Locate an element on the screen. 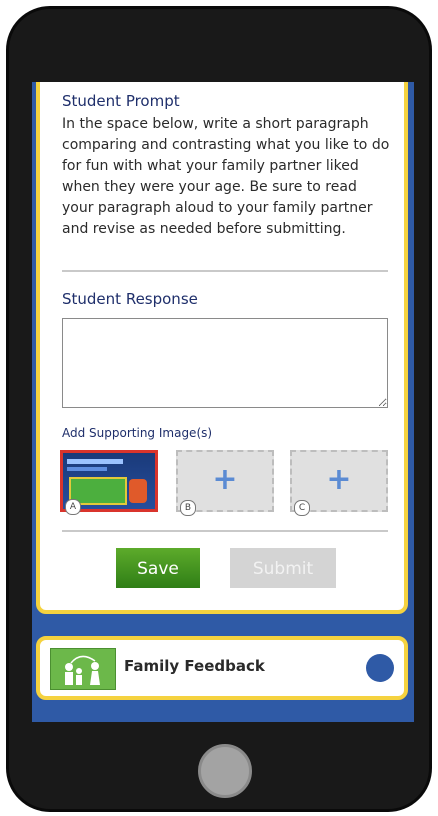 The image size is (438, 816). feedback-status-dot is located at coordinates (380, 668).